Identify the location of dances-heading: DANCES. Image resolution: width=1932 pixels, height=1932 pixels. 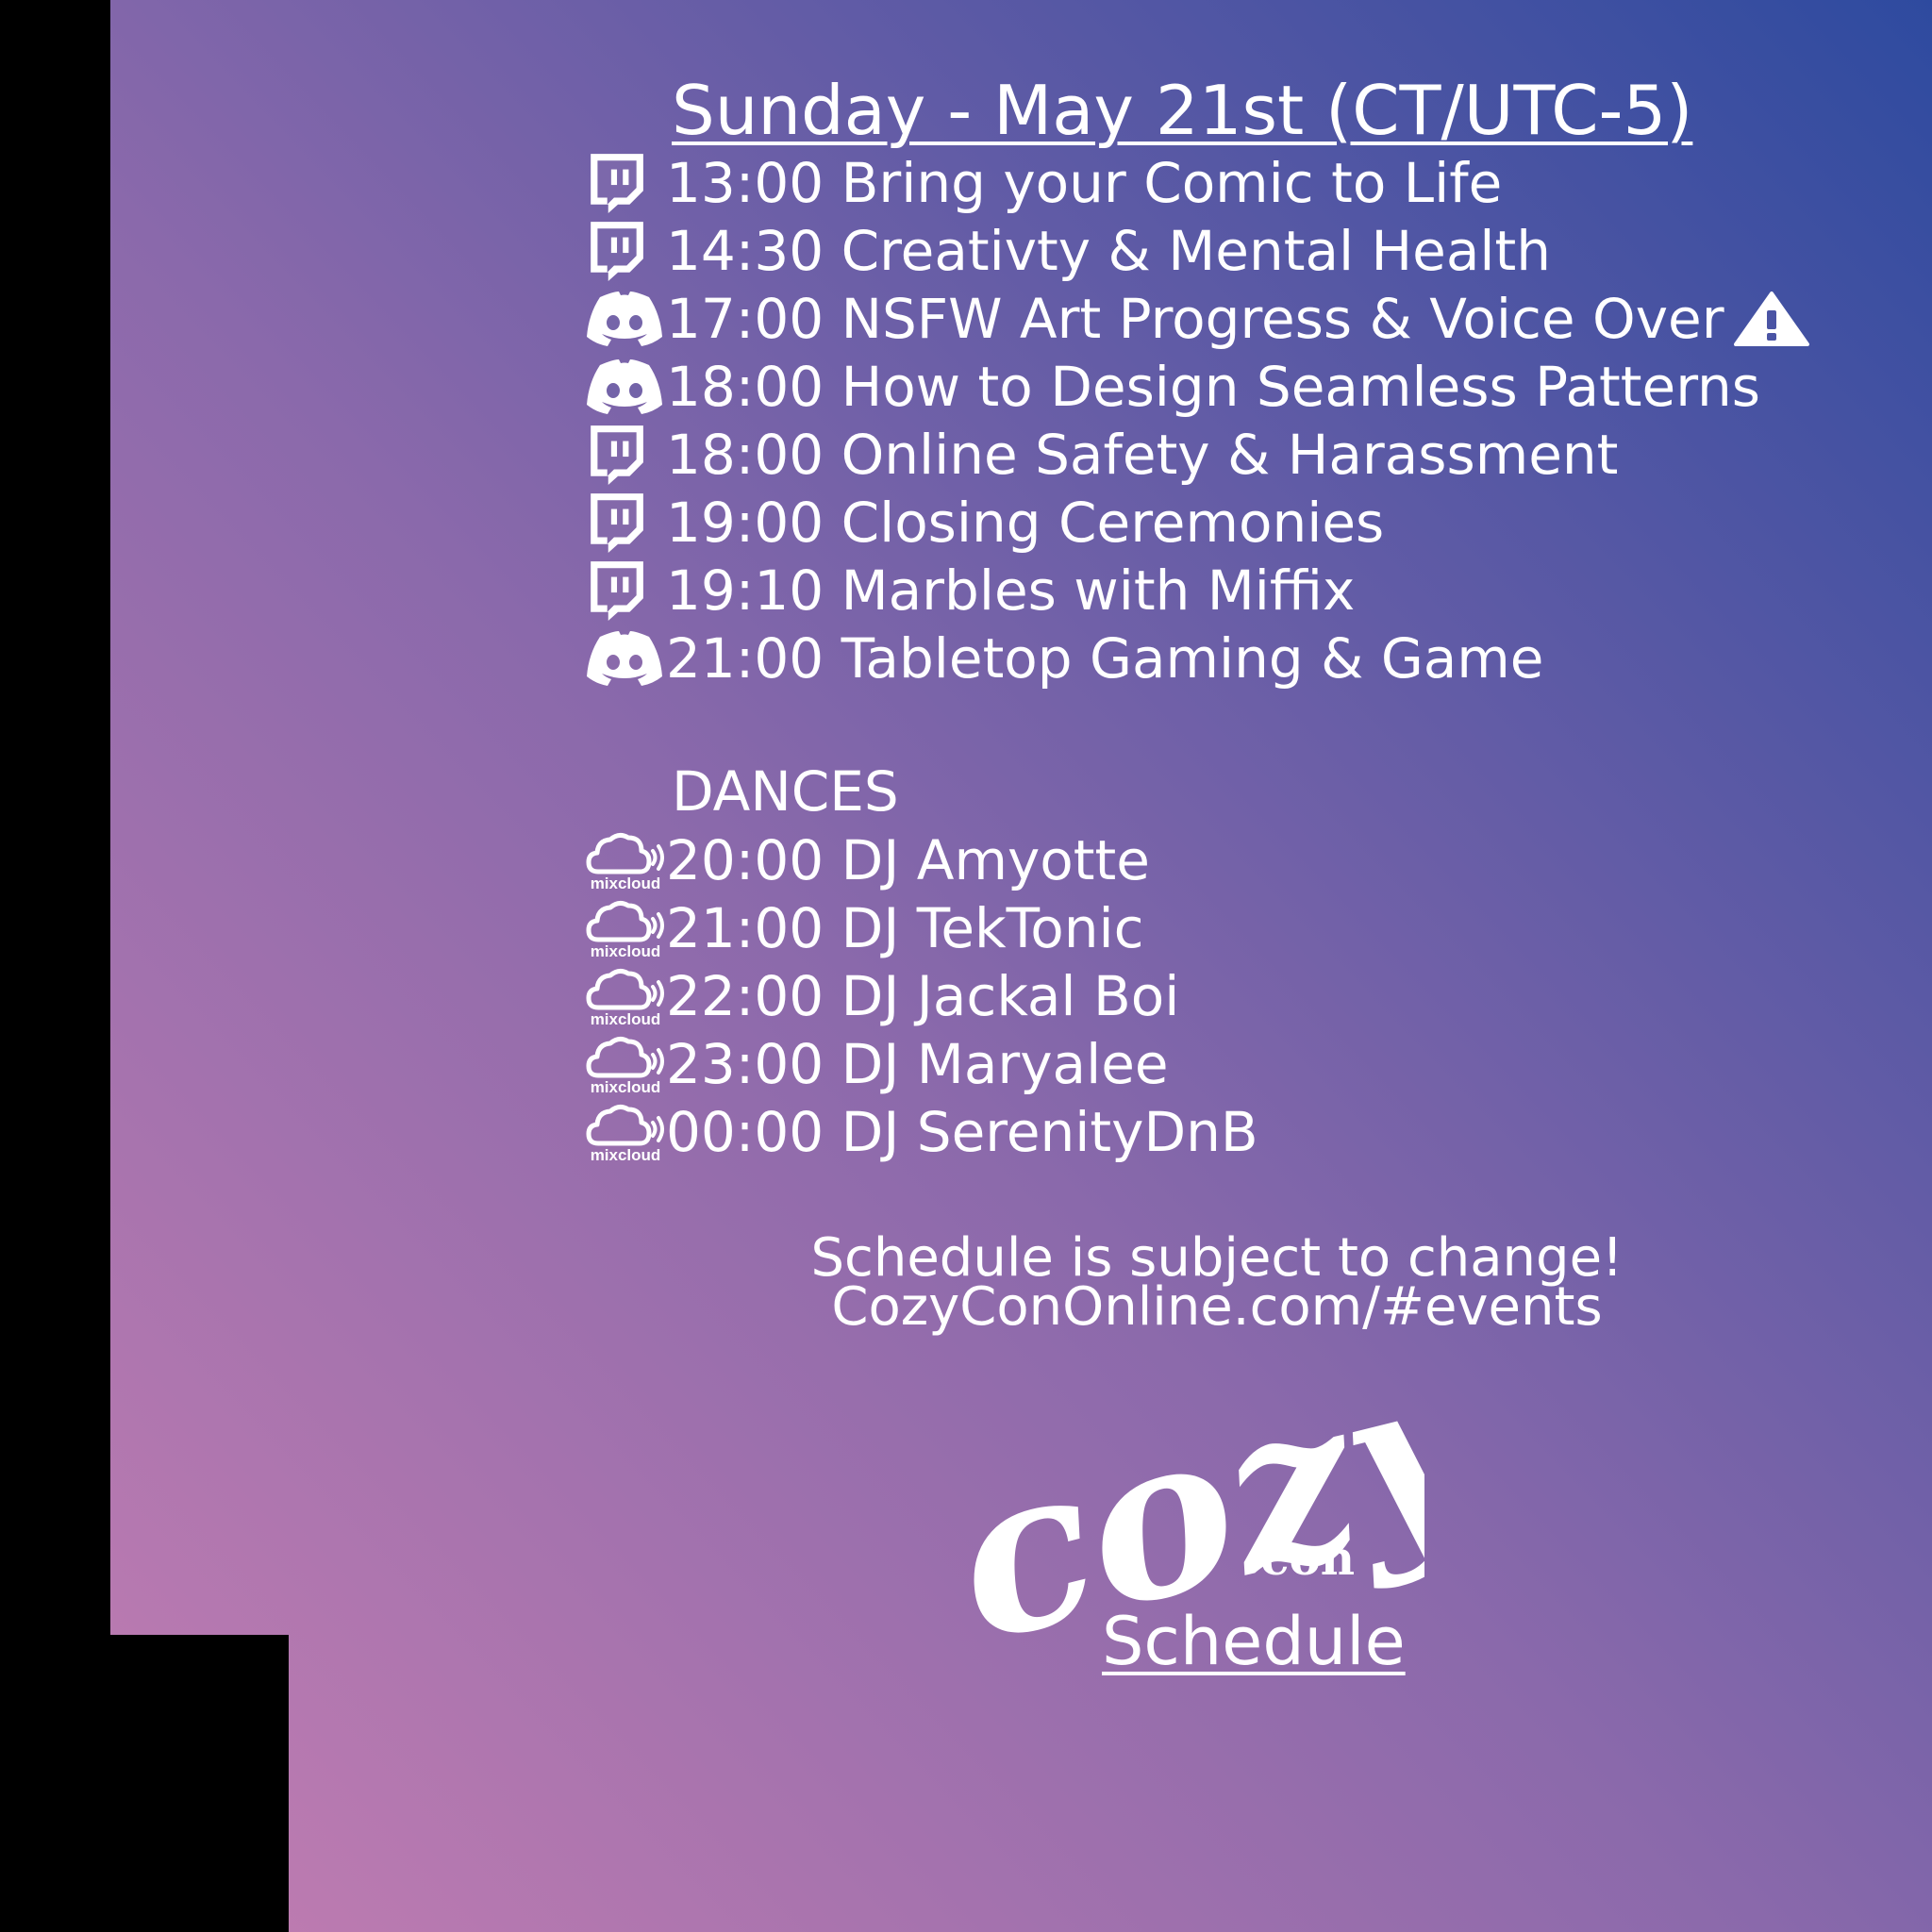
(785, 791).